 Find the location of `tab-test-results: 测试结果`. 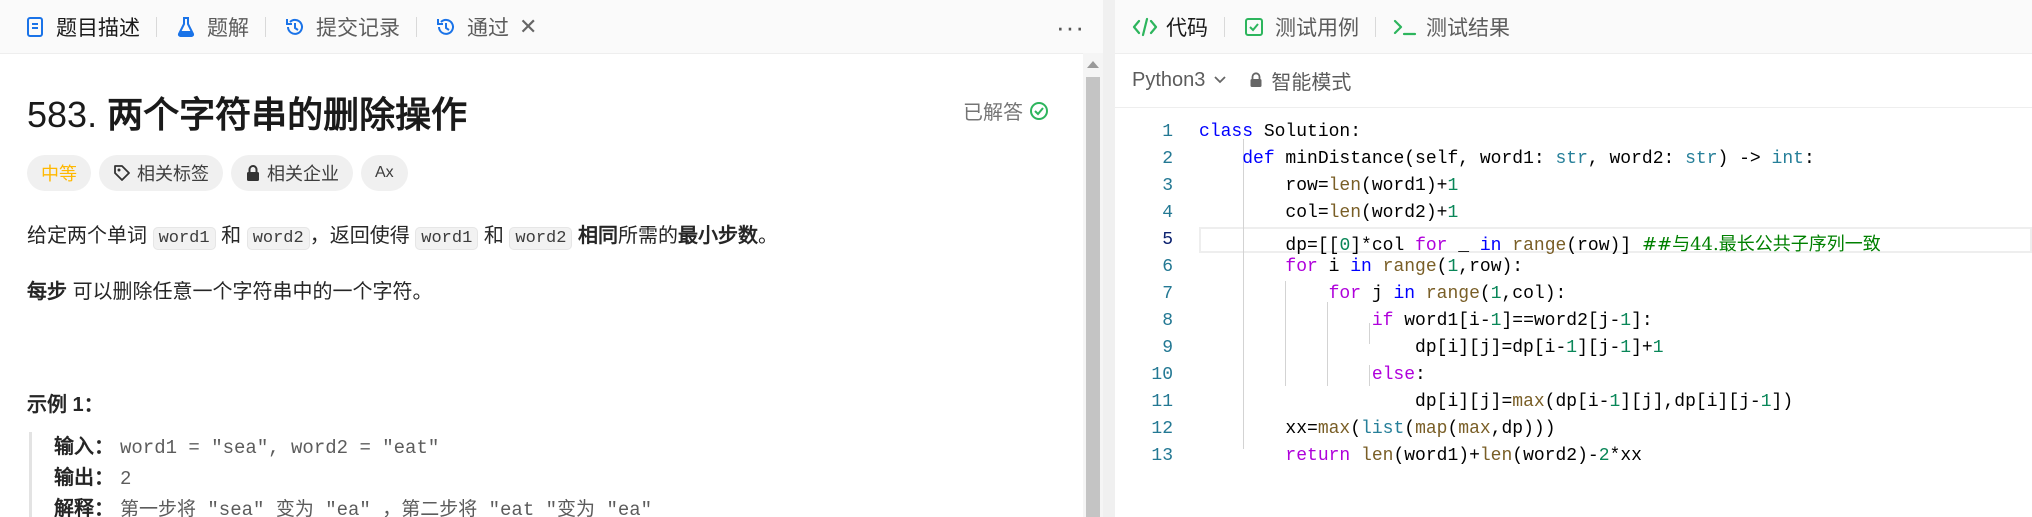

tab-test-results: 测试结果 is located at coordinates (1451, 27).